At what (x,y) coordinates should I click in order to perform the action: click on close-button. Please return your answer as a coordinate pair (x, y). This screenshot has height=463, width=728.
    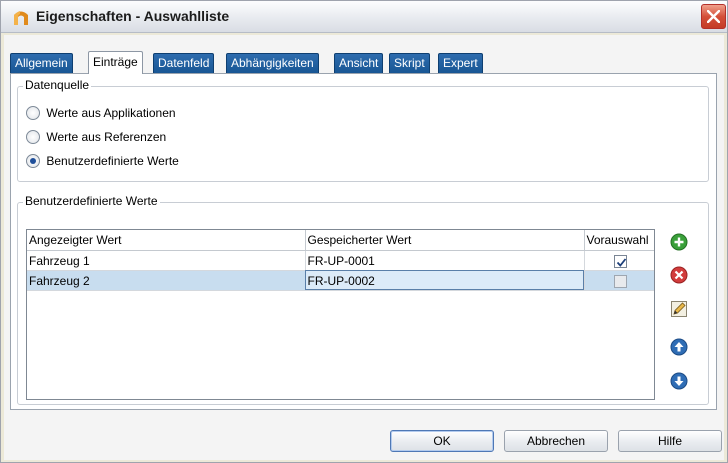
    Looking at the image, I should click on (713, 16).